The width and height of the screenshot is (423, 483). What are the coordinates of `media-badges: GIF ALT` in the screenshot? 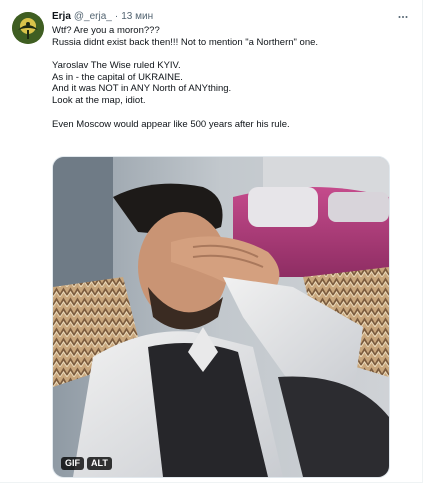 It's located at (86, 463).